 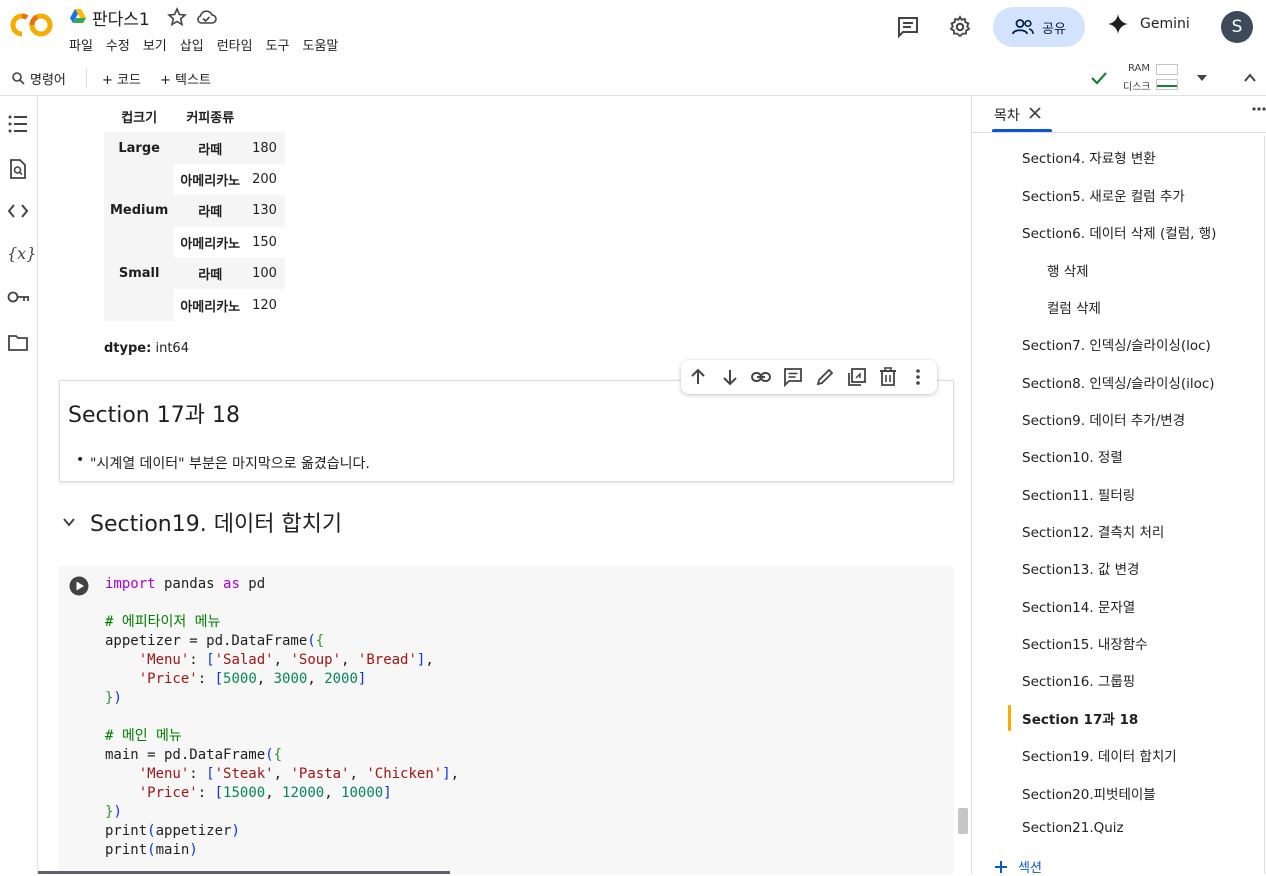 What do you see at coordinates (113, 812) in the screenshot?
I see `code-line: })` at bounding box center [113, 812].